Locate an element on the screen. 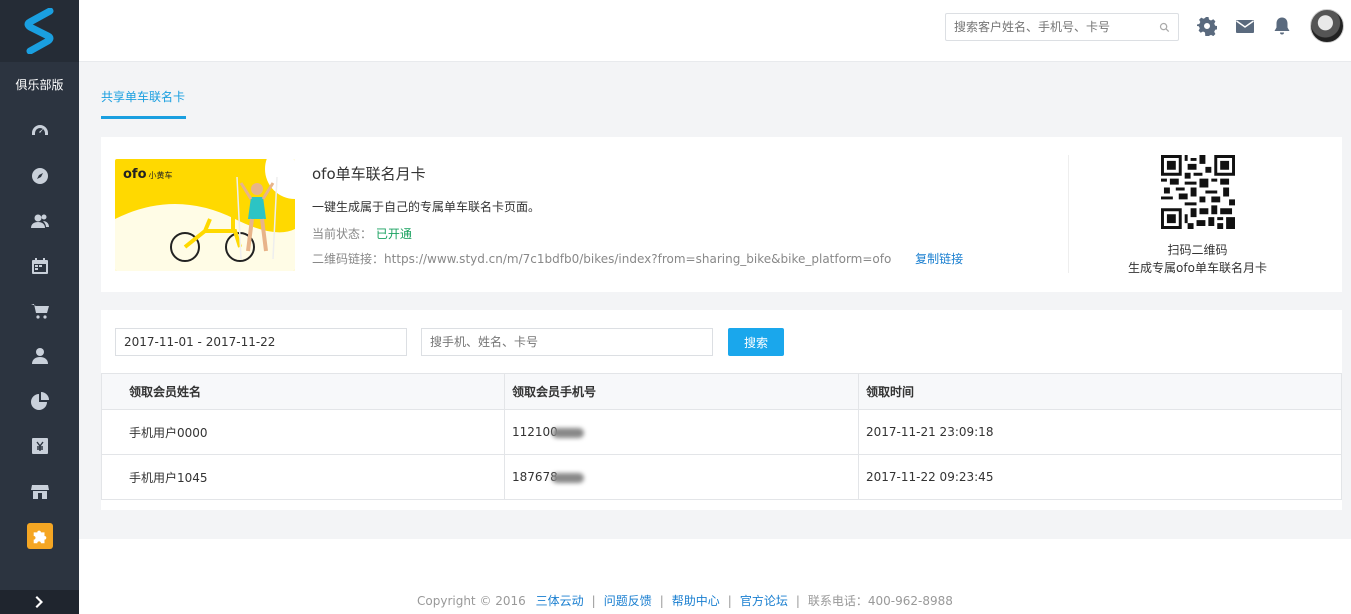 This screenshot has height=614, width=1351. cell-phone: 187678 is located at coordinates (681, 477).